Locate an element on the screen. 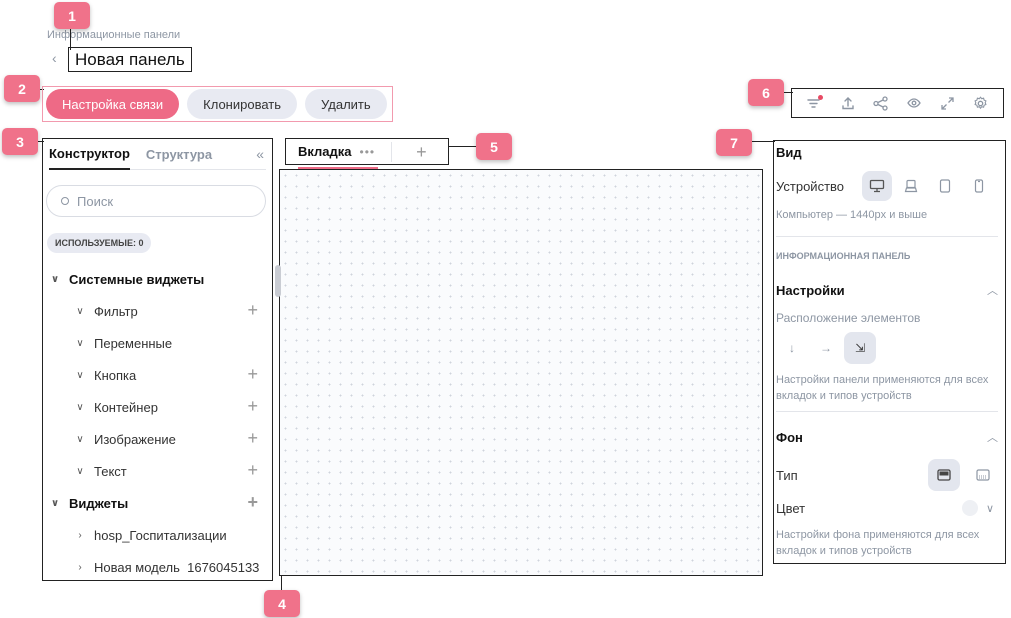 The height and width of the screenshot is (618, 1011). color-row: Цвет ∨ is located at coordinates (887, 508).